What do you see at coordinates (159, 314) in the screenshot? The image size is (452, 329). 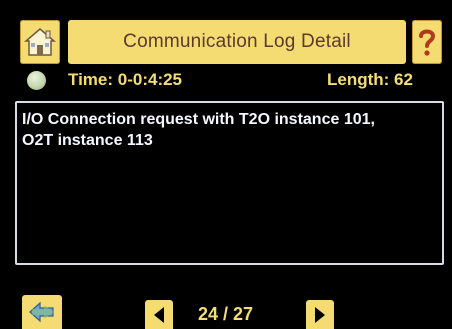 I see `previous-page-button` at bounding box center [159, 314].